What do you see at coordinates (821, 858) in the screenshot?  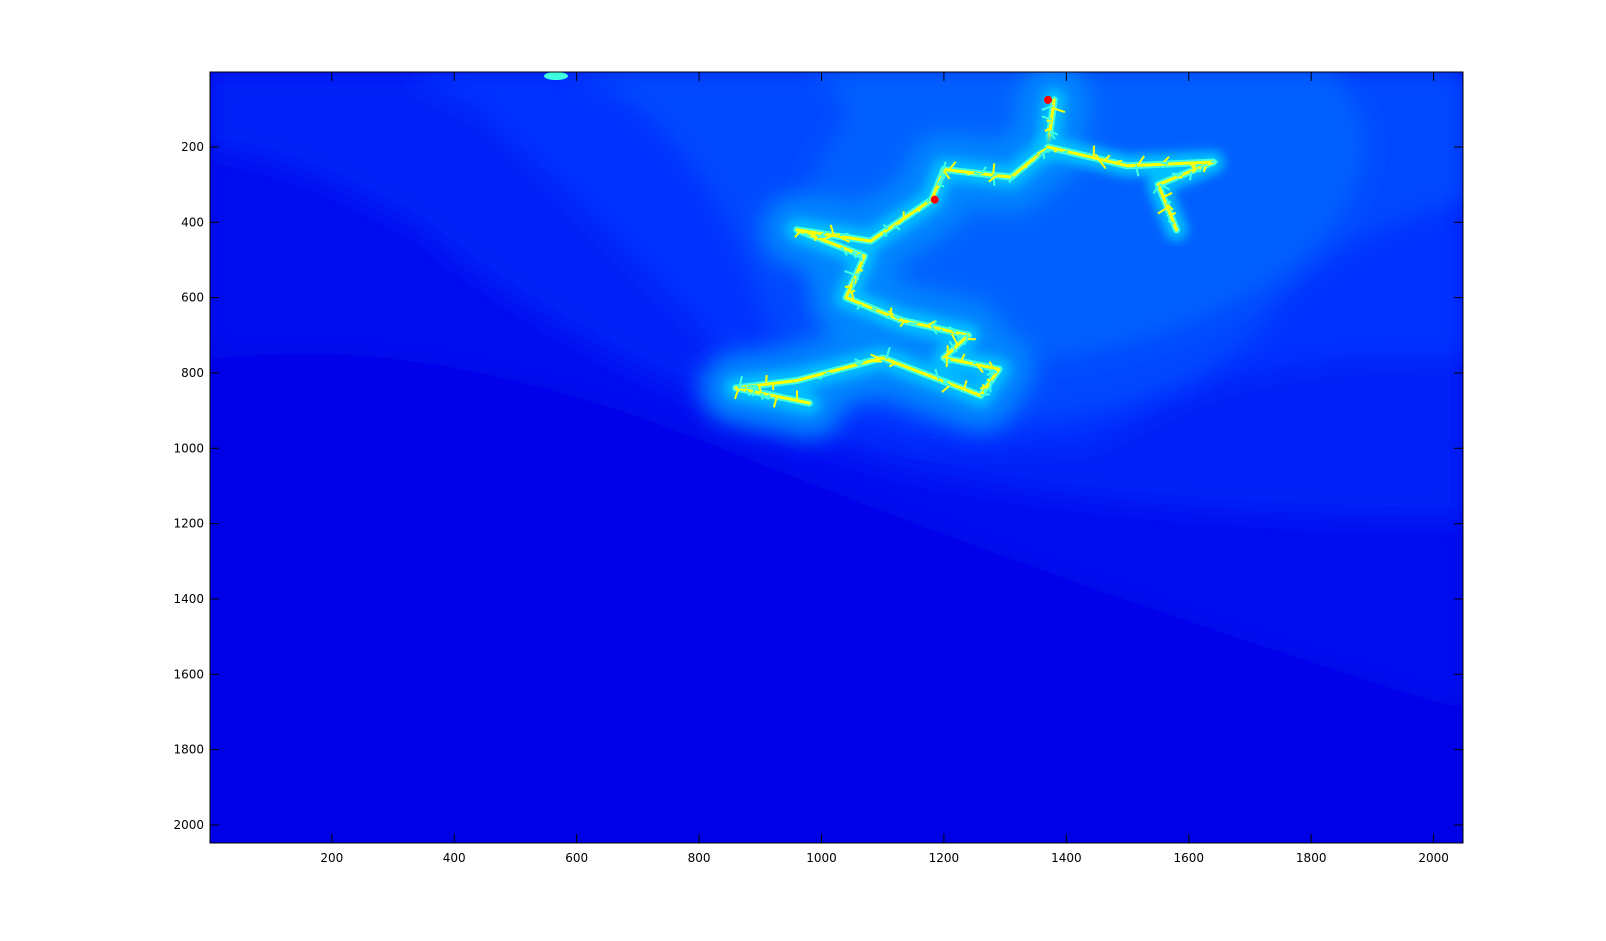 I see `x-tick-label: 1000` at bounding box center [821, 858].